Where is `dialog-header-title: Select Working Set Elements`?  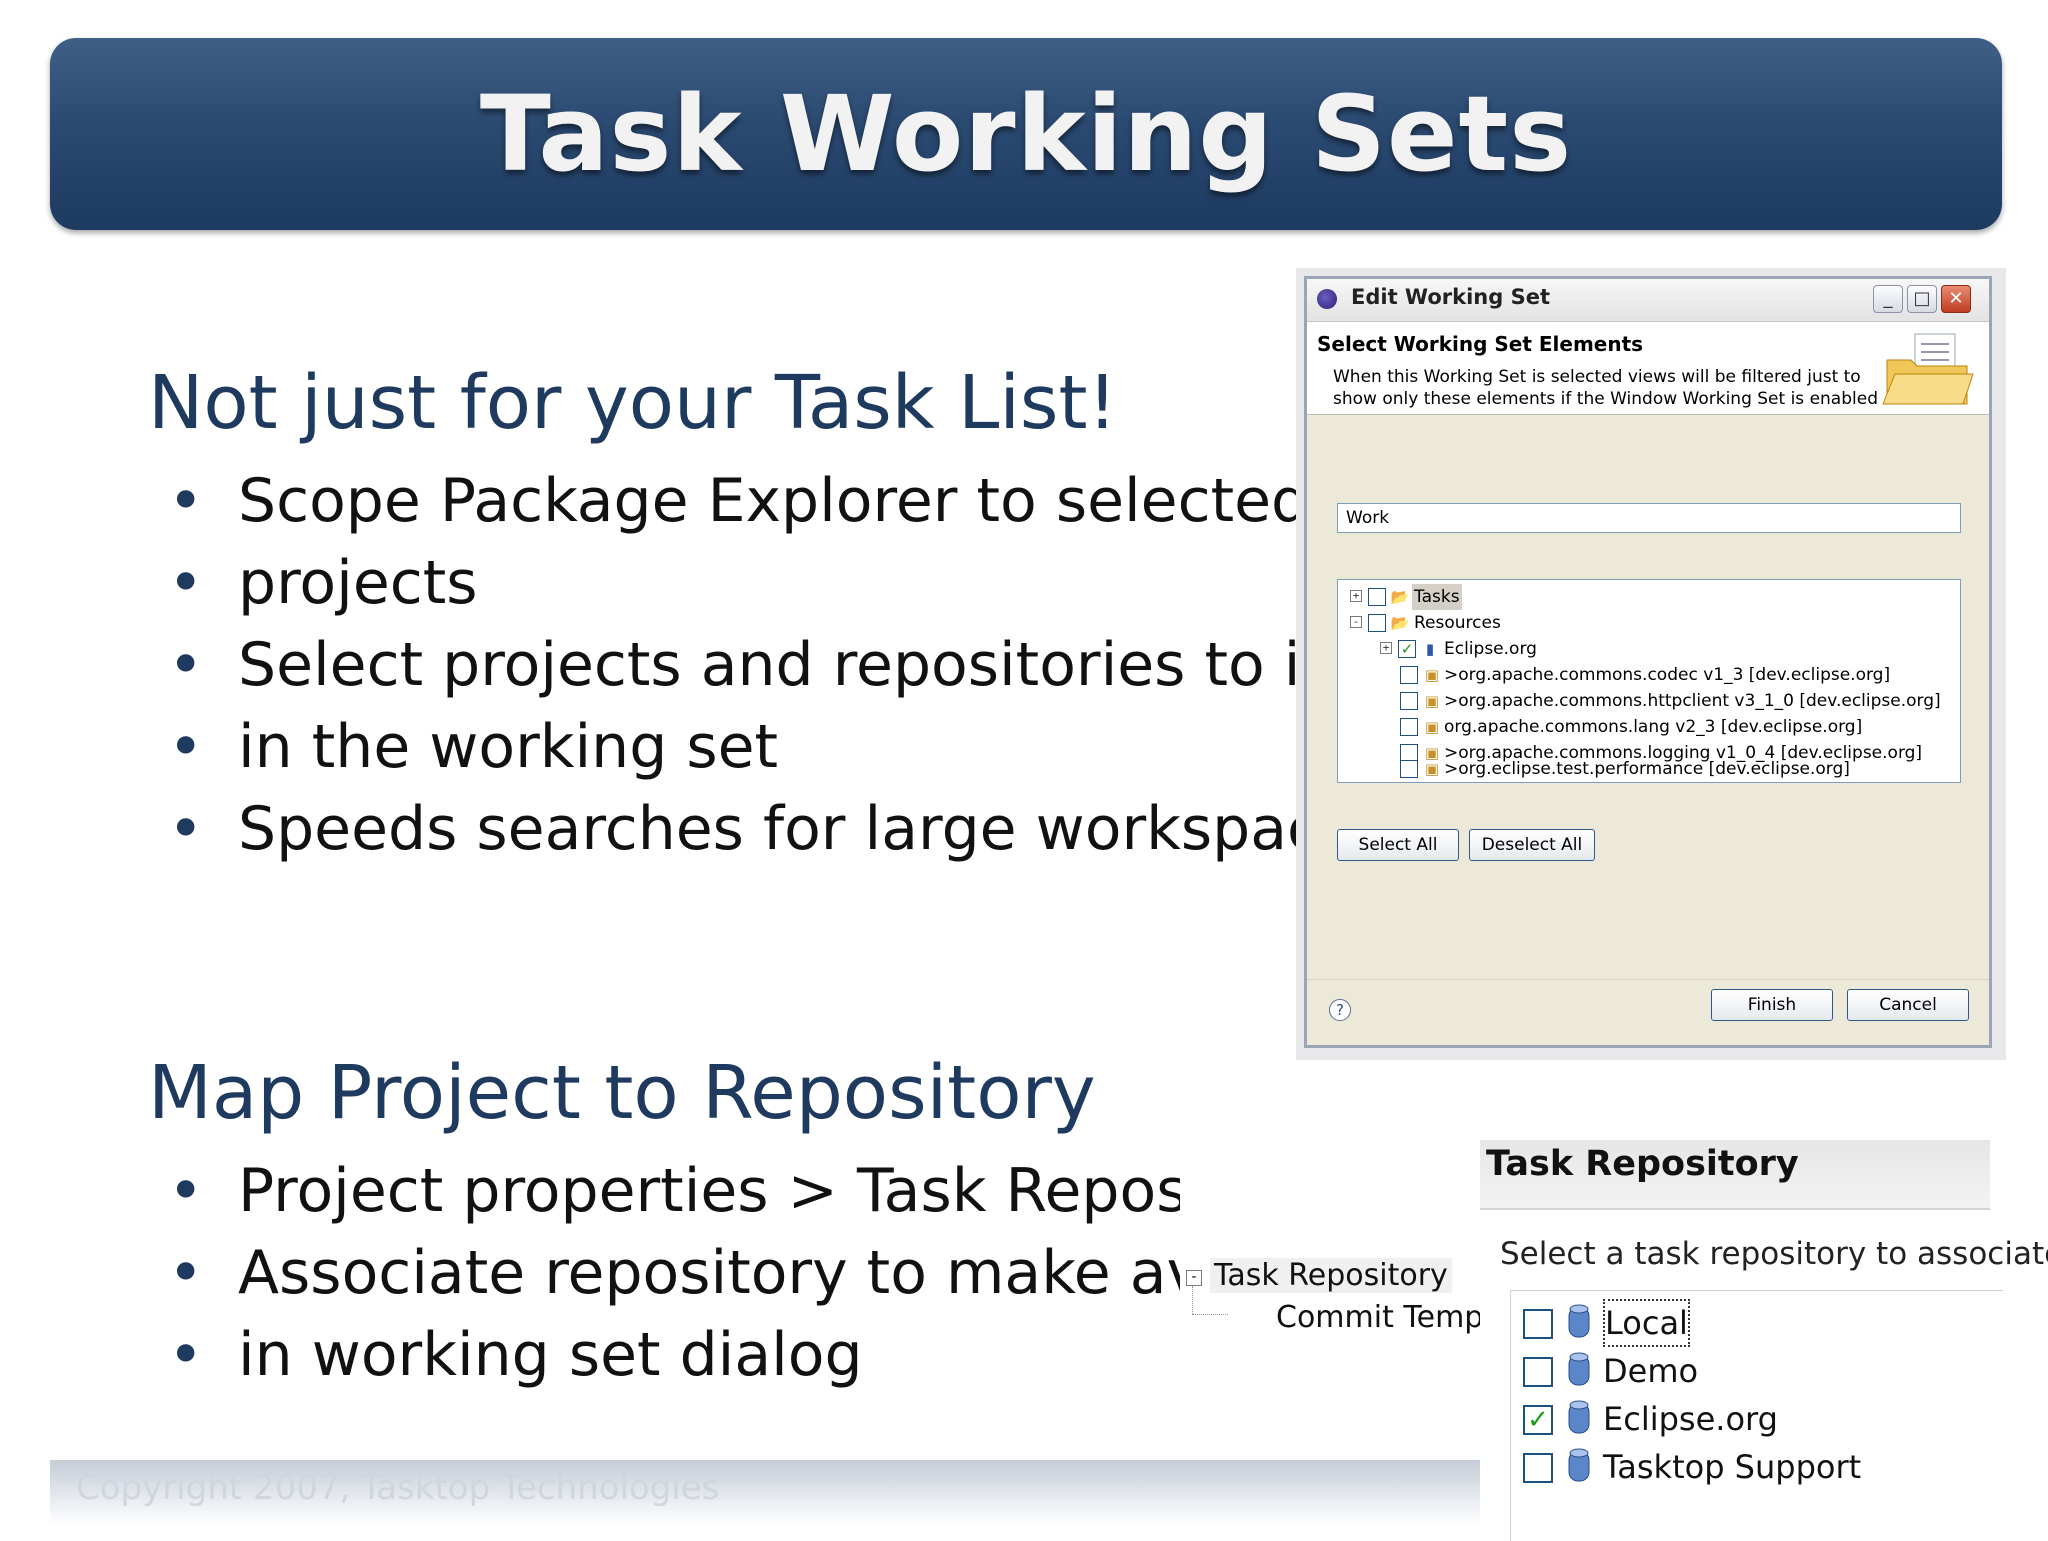 dialog-header-title: Select Working Set Elements is located at coordinates (1480, 344).